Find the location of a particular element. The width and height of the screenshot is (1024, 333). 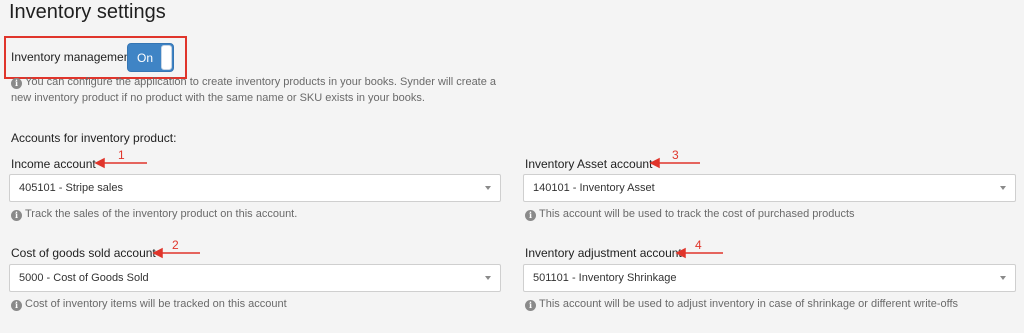

arrow-2-head is located at coordinates (157, 253).